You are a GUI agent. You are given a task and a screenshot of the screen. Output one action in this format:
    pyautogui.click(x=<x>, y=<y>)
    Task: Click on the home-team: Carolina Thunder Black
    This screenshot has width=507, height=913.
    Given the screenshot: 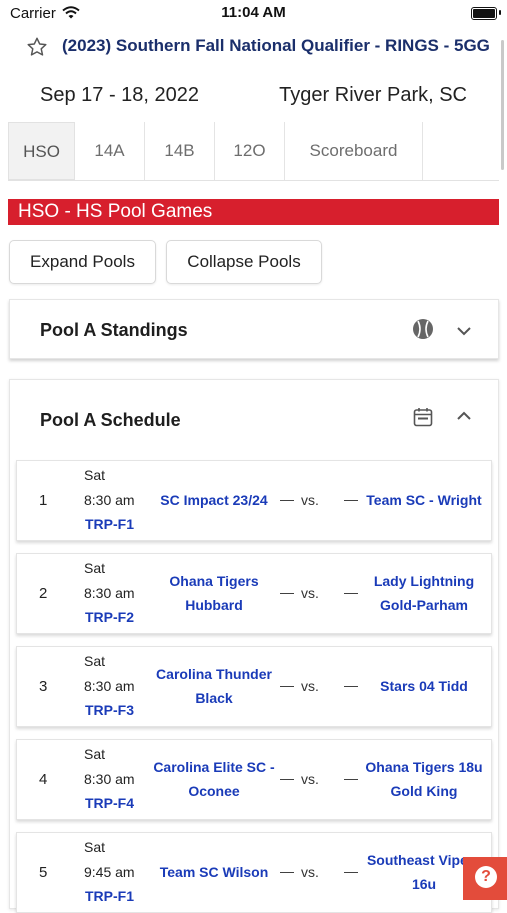 What is the action you would take?
    pyautogui.click(x=214, y=686)
    